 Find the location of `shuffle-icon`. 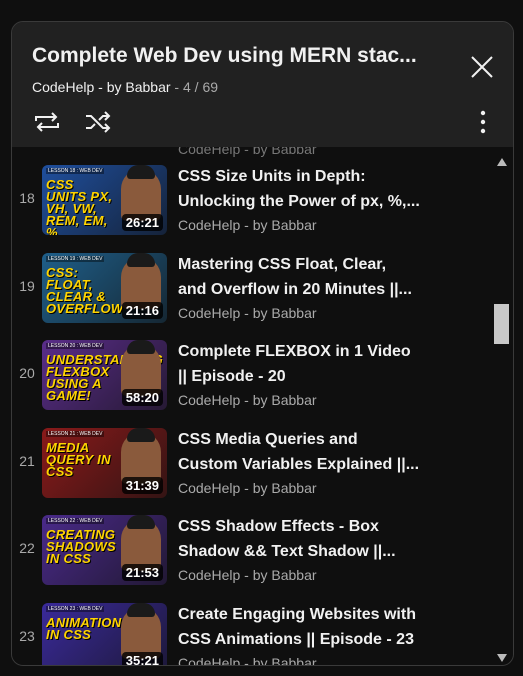

shuffle-icon is located at coordinates (98, 122).